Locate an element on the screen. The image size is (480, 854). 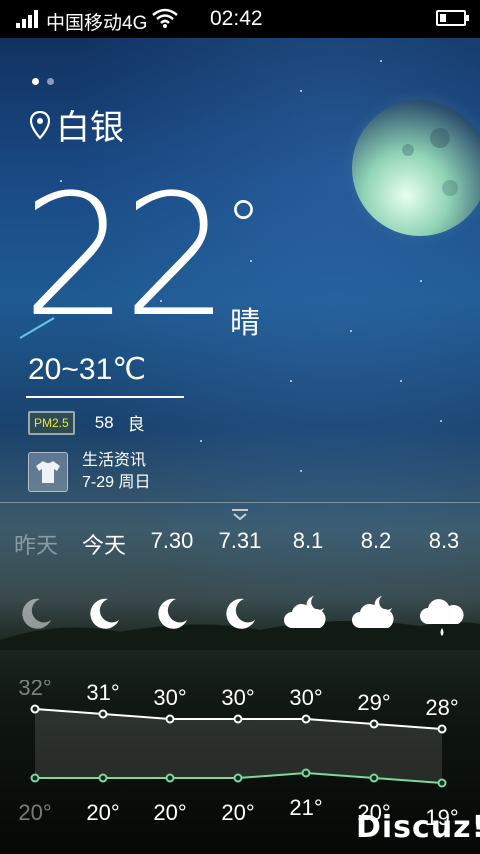
high-temp-label: 28° is located at coordinates (441, 707).